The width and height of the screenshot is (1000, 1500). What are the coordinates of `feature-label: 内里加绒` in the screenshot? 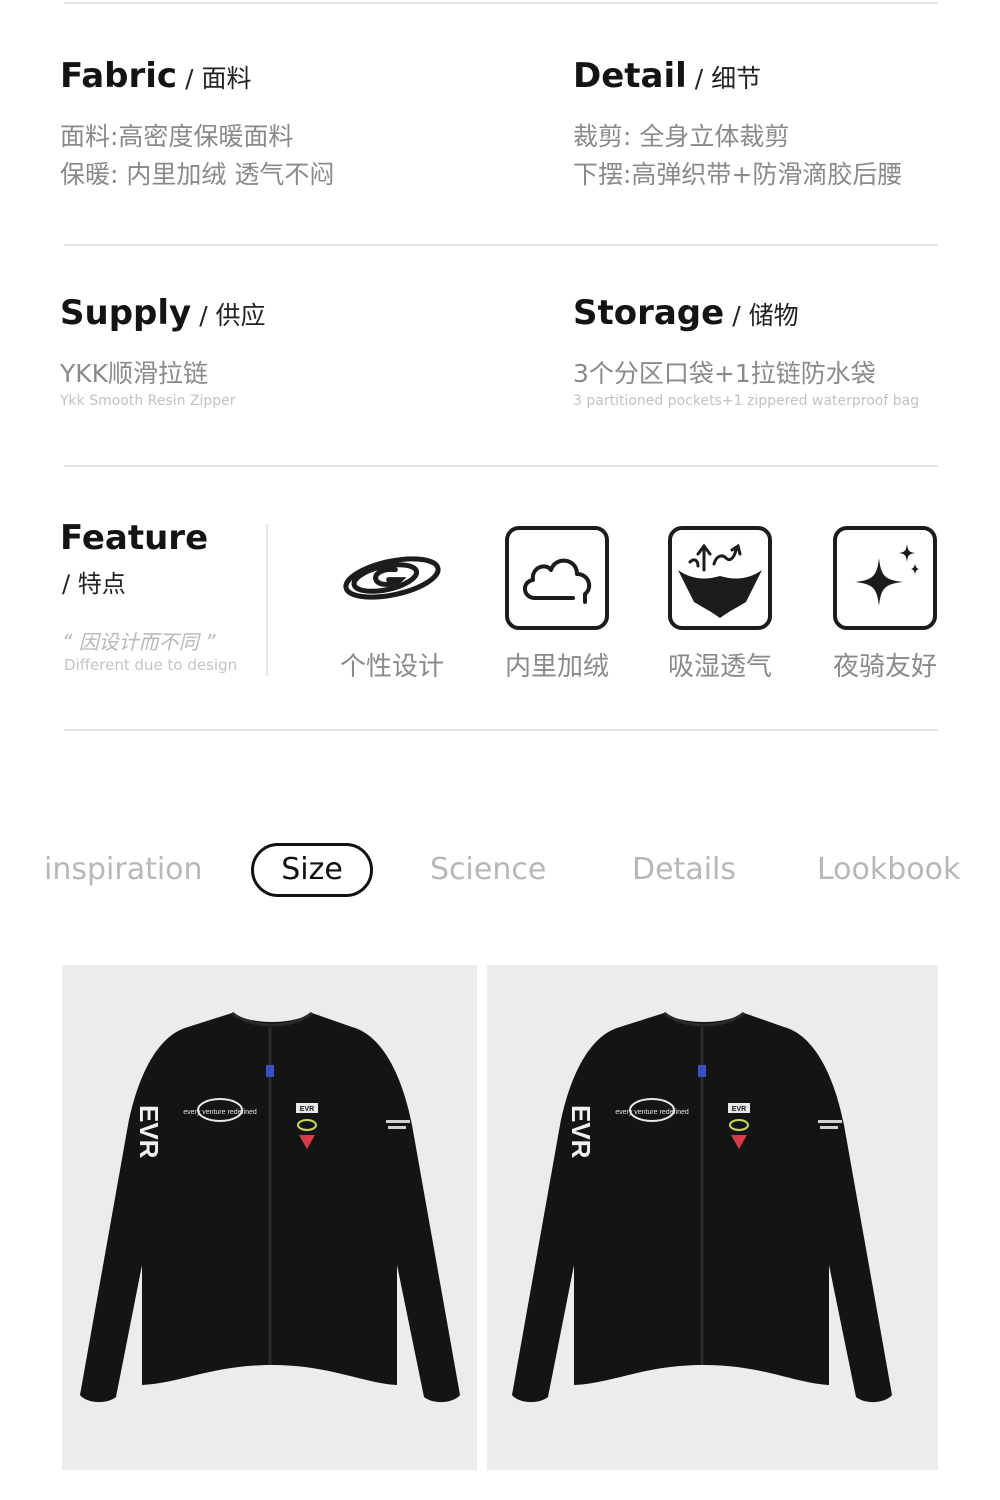 It's located at (556, 667).